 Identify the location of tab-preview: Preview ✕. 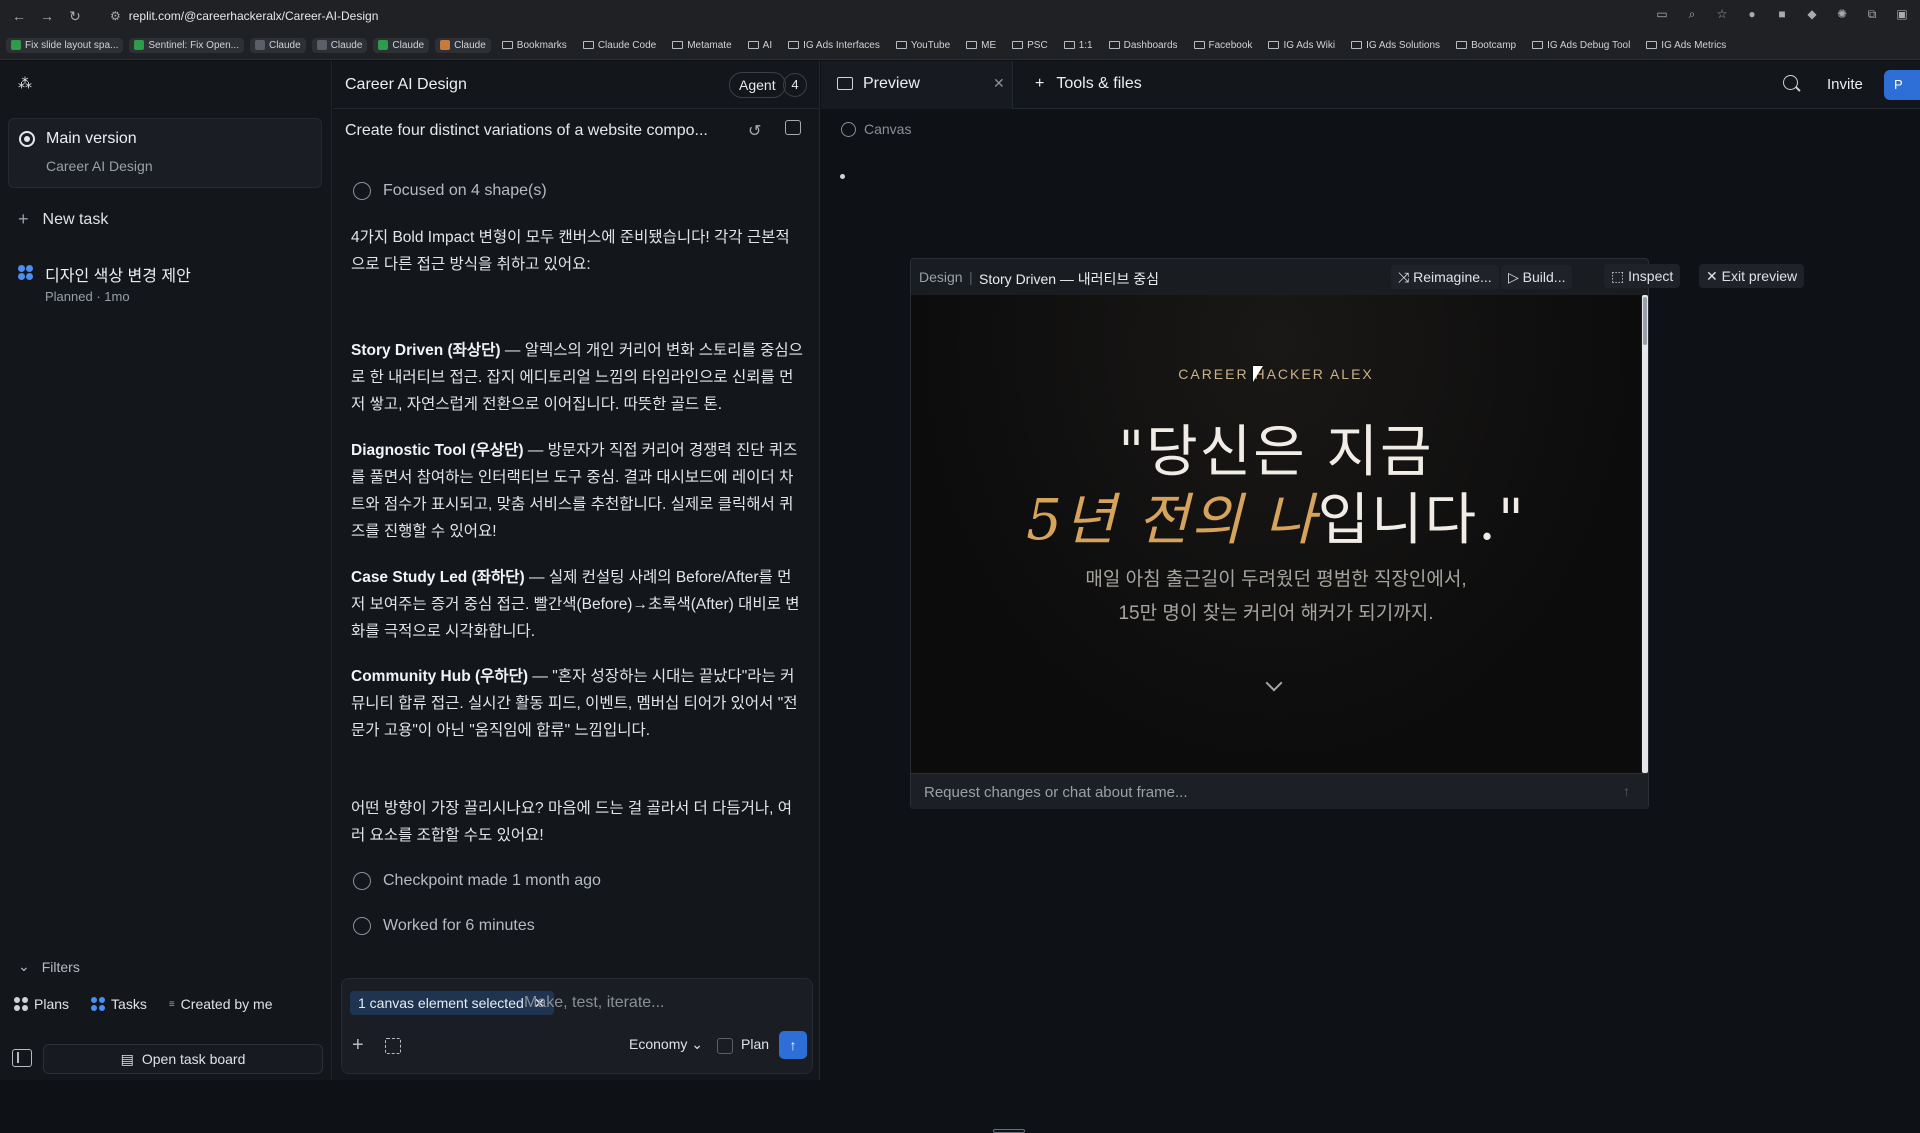
(917, 85).